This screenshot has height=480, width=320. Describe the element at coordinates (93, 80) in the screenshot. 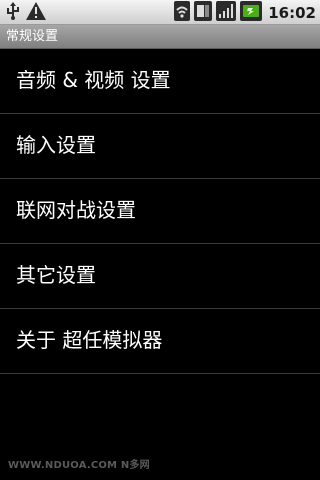

I see `list-item-label: 音频 & 视频 设置` at that location.